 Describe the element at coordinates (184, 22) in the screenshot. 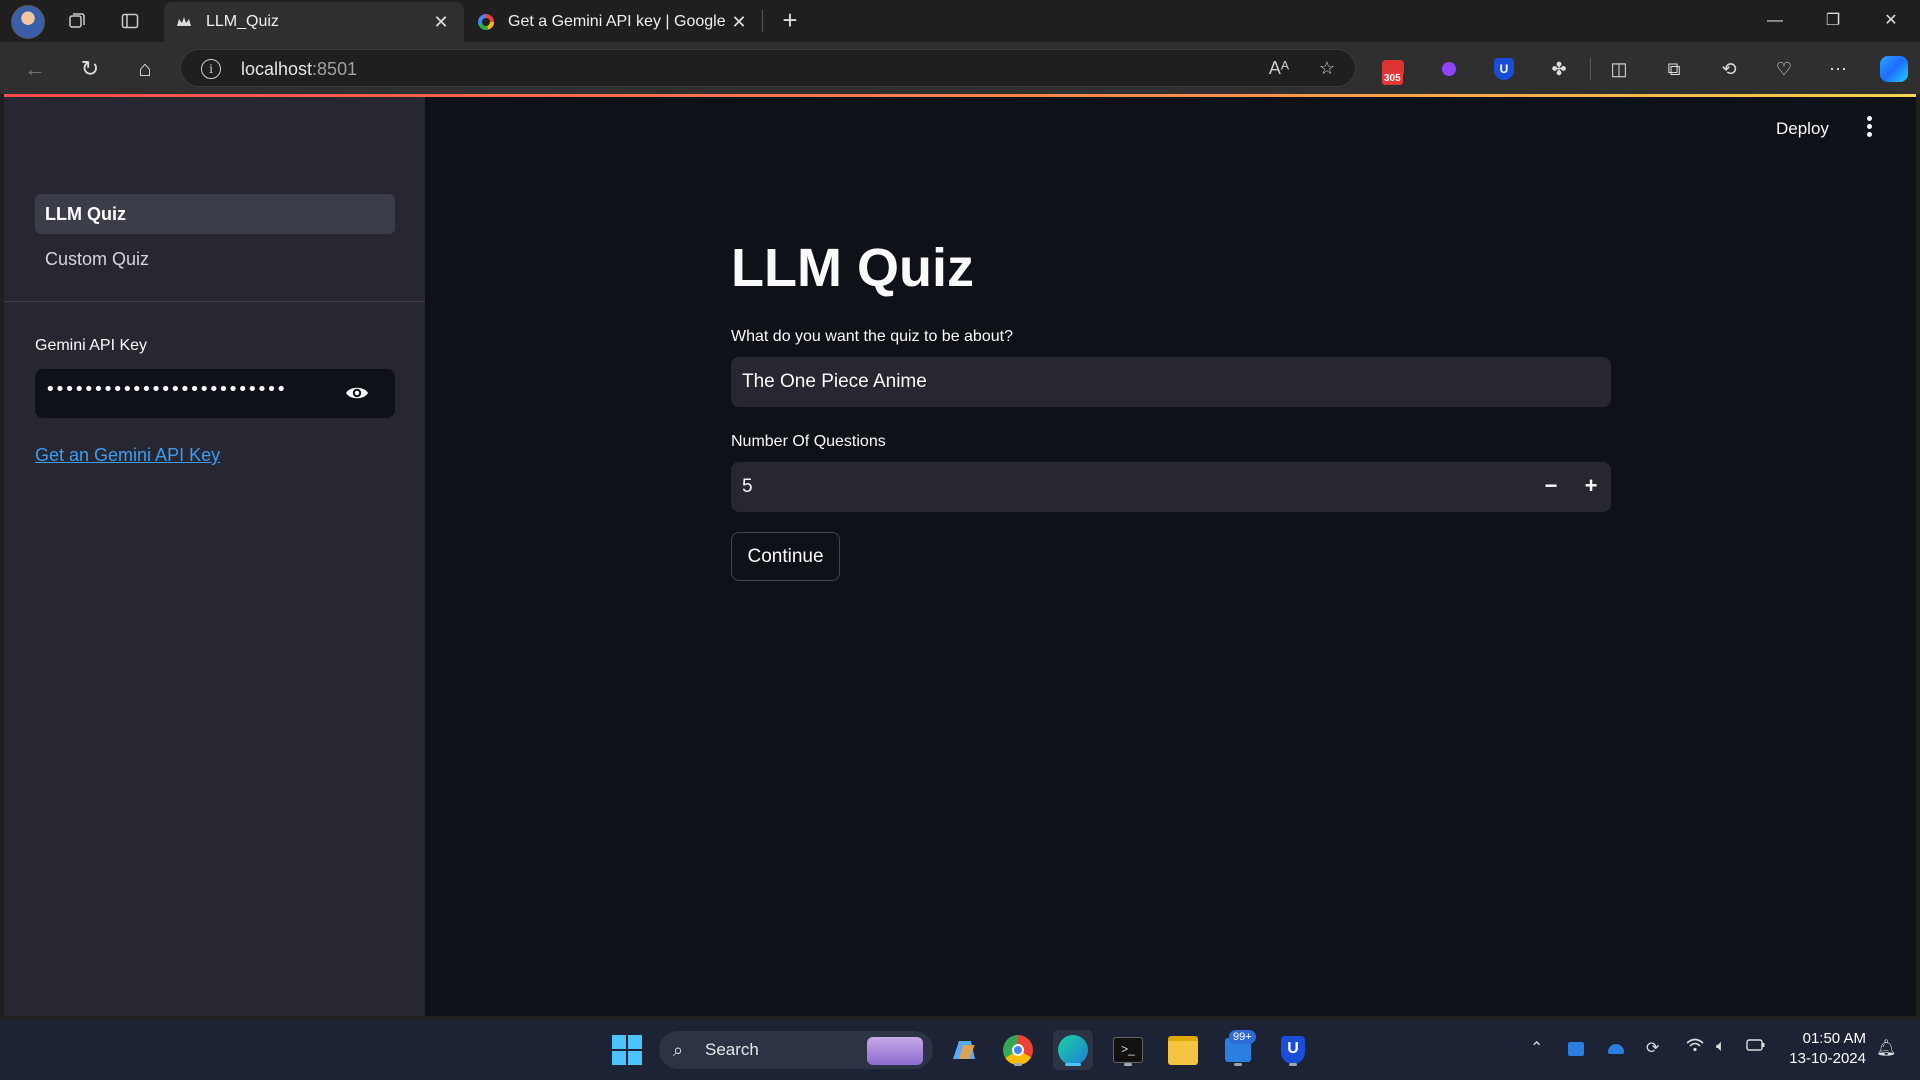

I see `streamlit-crown-icon` at that location.